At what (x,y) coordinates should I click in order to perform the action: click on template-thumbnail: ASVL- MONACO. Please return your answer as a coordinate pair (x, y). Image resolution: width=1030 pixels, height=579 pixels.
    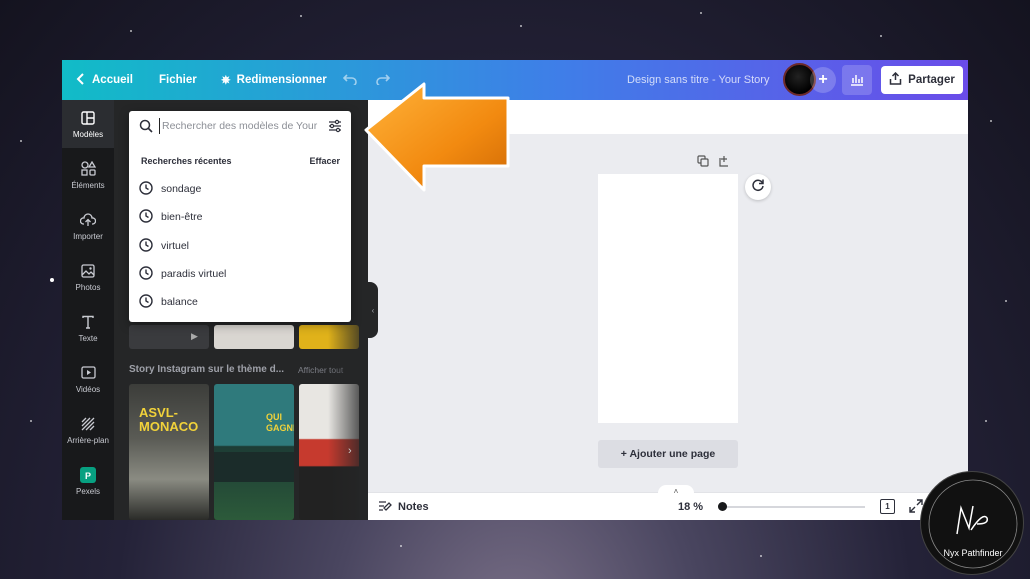
    Looking at the image, I should click on (169, 452).